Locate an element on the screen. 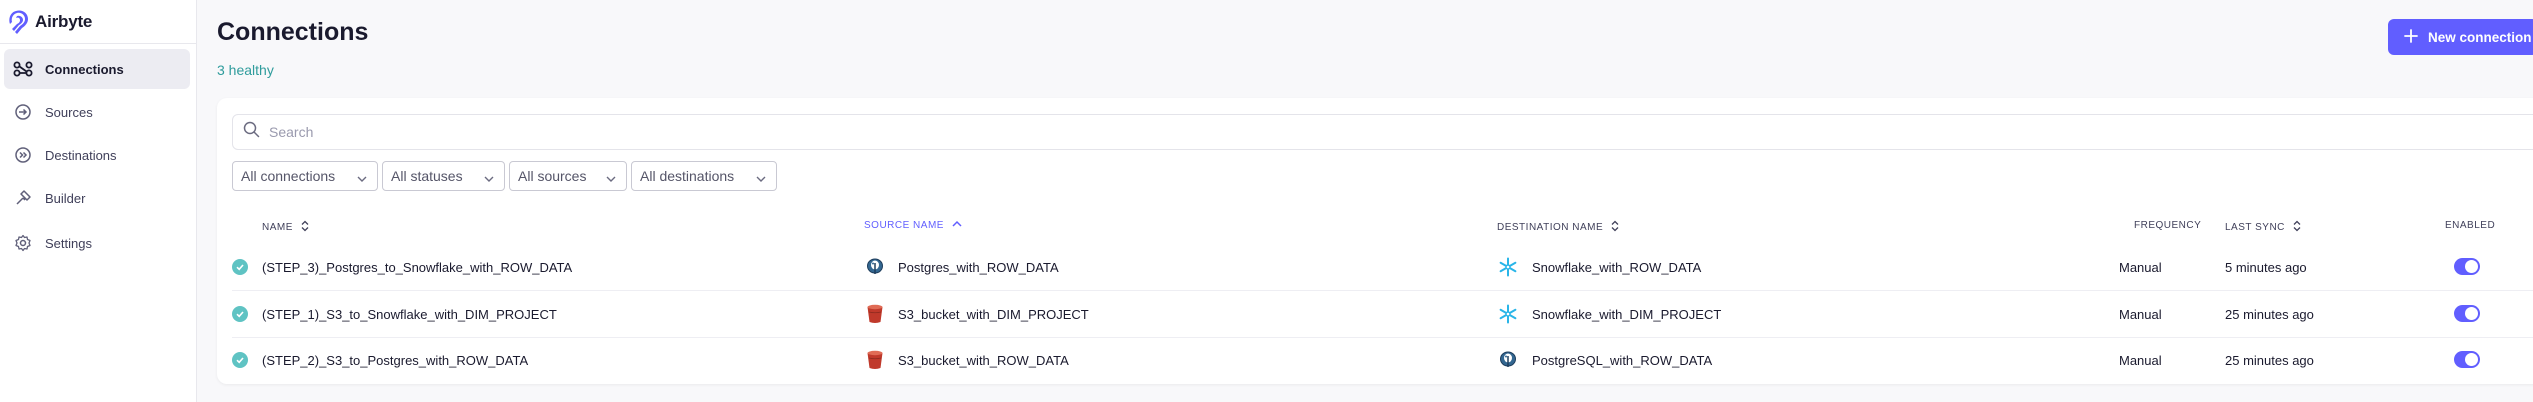 This screenshot has width=2533, height=402. sidebar-divider is located at coordinates (98, 43).